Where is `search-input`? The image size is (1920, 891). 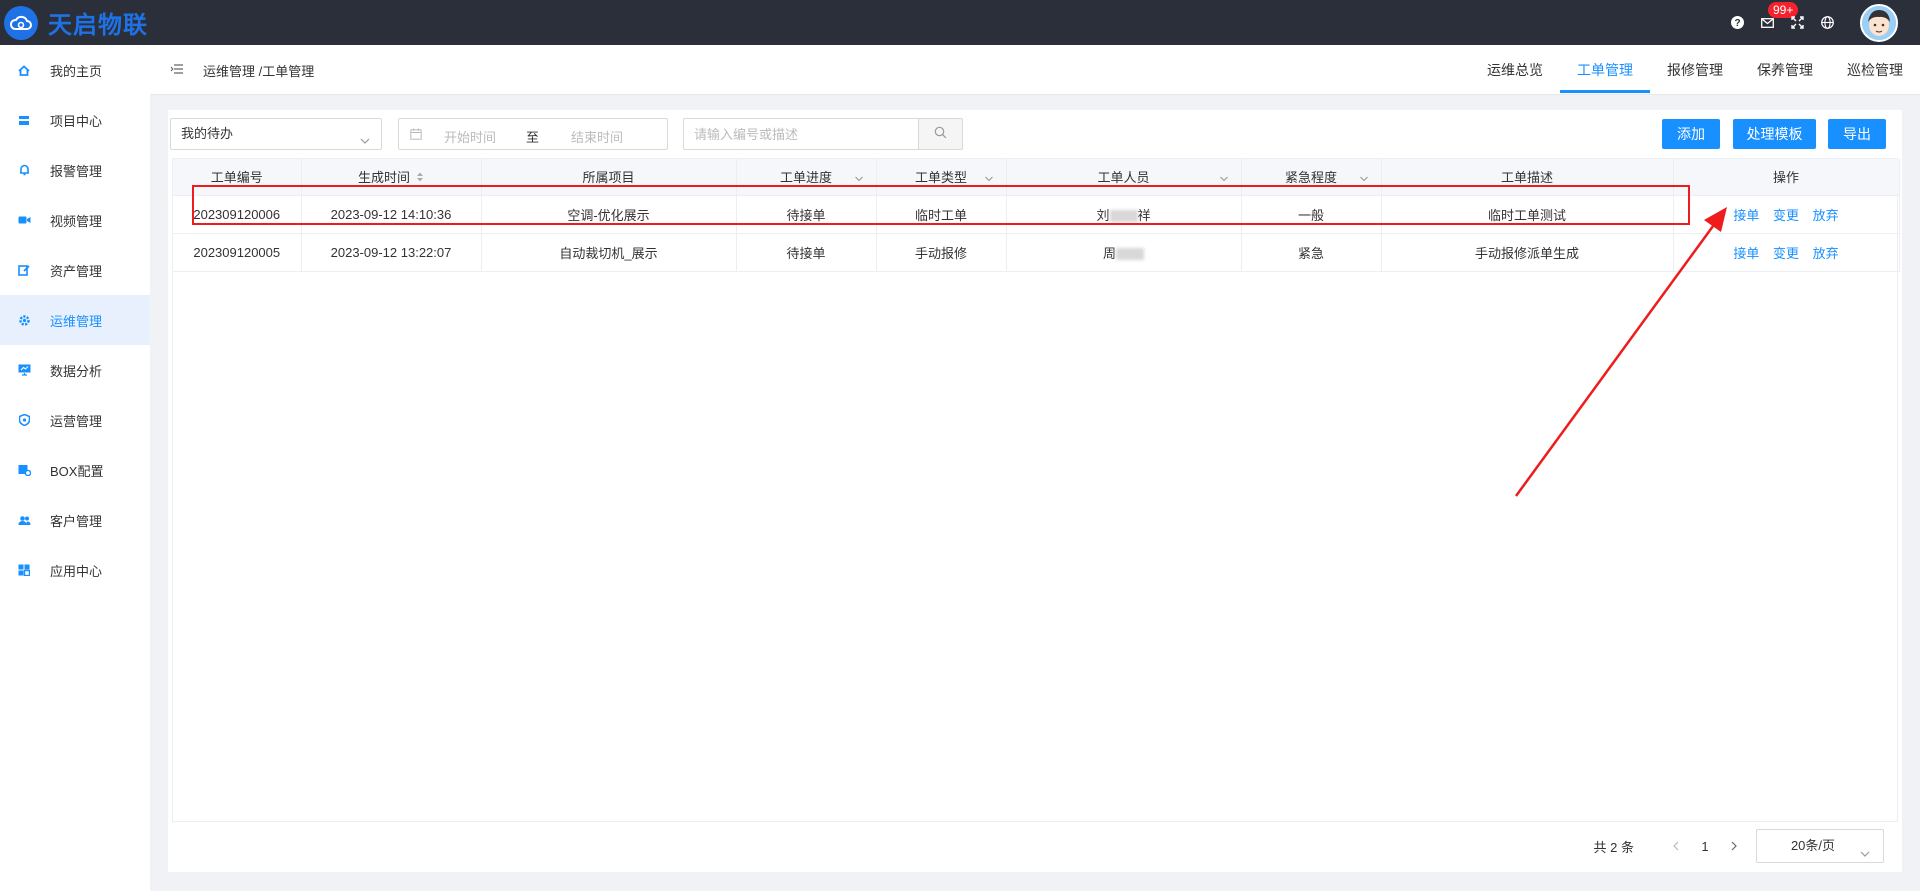 search-input is located at coordinates (801, 134).